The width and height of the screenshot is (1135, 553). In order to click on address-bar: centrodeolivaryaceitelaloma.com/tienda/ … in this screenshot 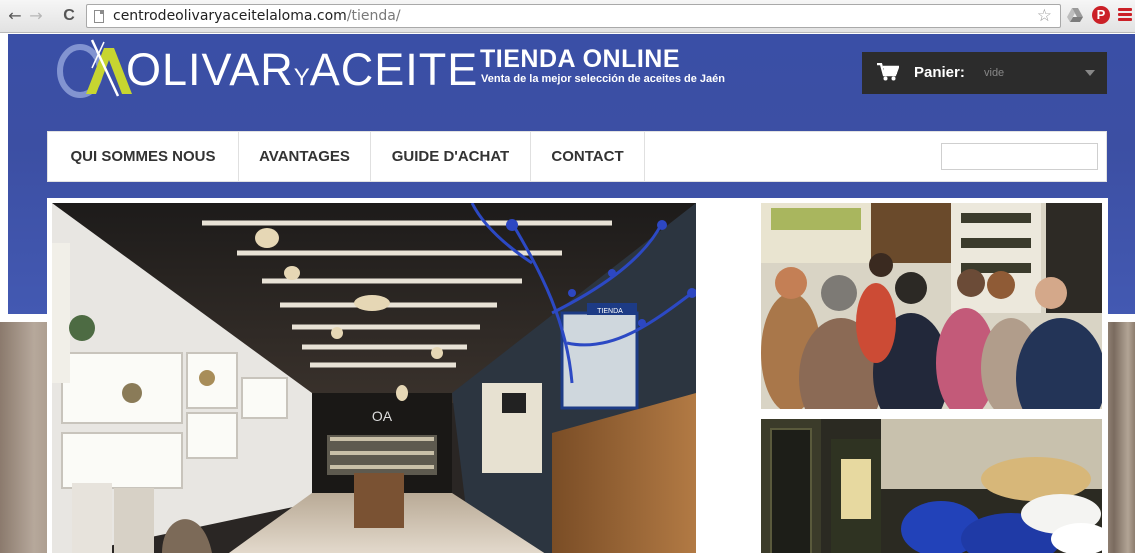, I will do `click(573, 16)`.